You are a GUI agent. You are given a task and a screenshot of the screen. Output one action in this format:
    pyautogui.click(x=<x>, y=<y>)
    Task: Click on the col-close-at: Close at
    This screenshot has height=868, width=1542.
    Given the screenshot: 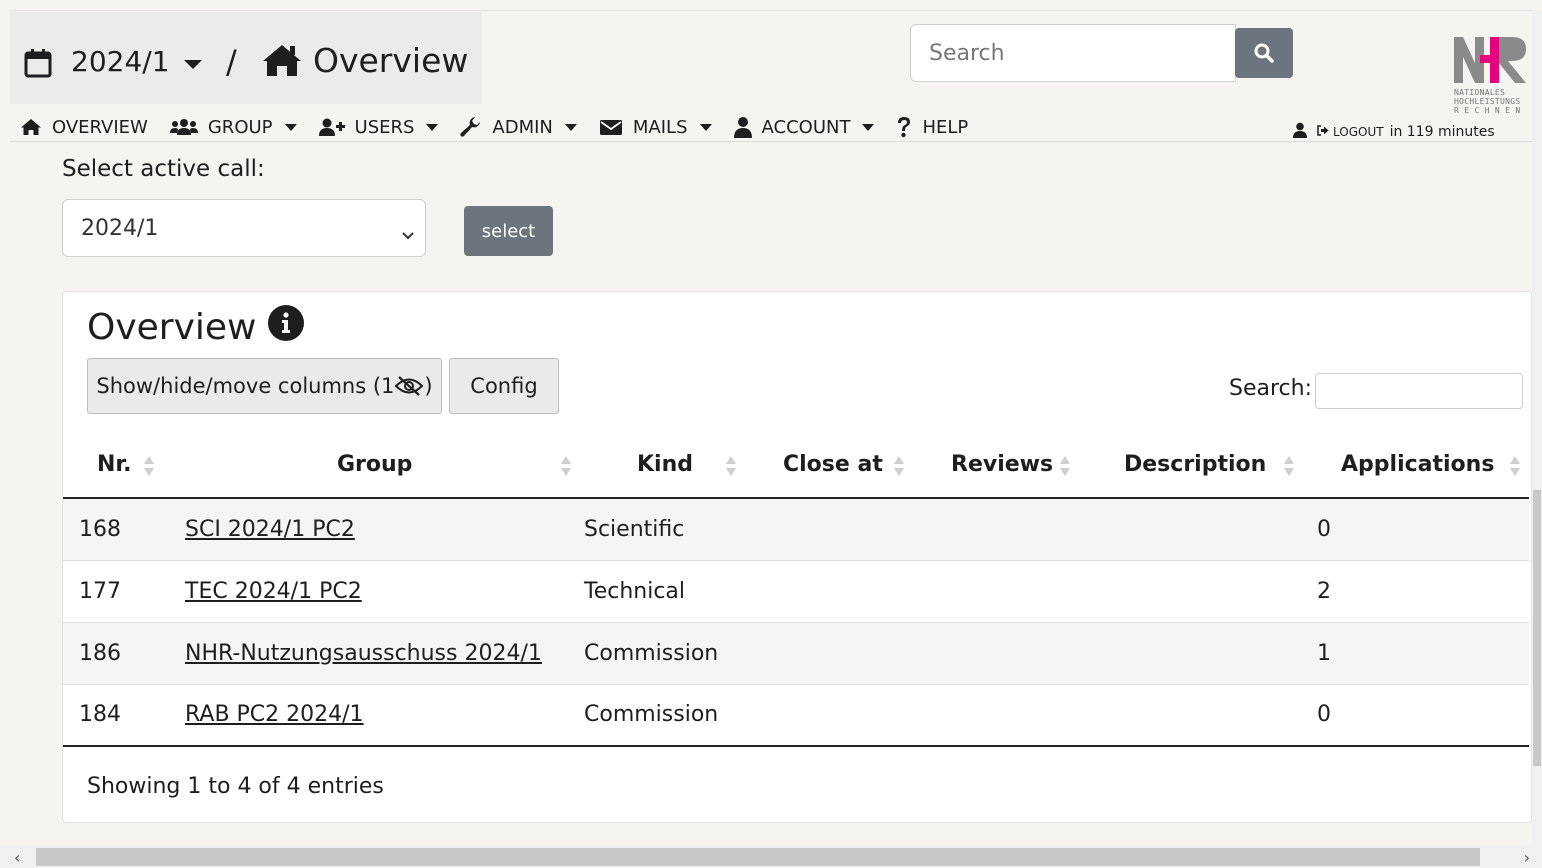 What is the action you would take?
    pyautogui.click(x=848, y=465)
    